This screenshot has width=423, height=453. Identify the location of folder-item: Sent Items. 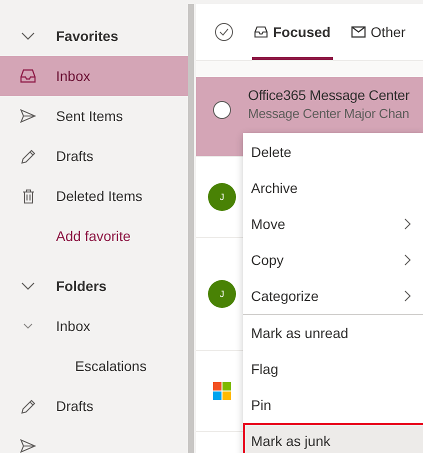
(94, 116).